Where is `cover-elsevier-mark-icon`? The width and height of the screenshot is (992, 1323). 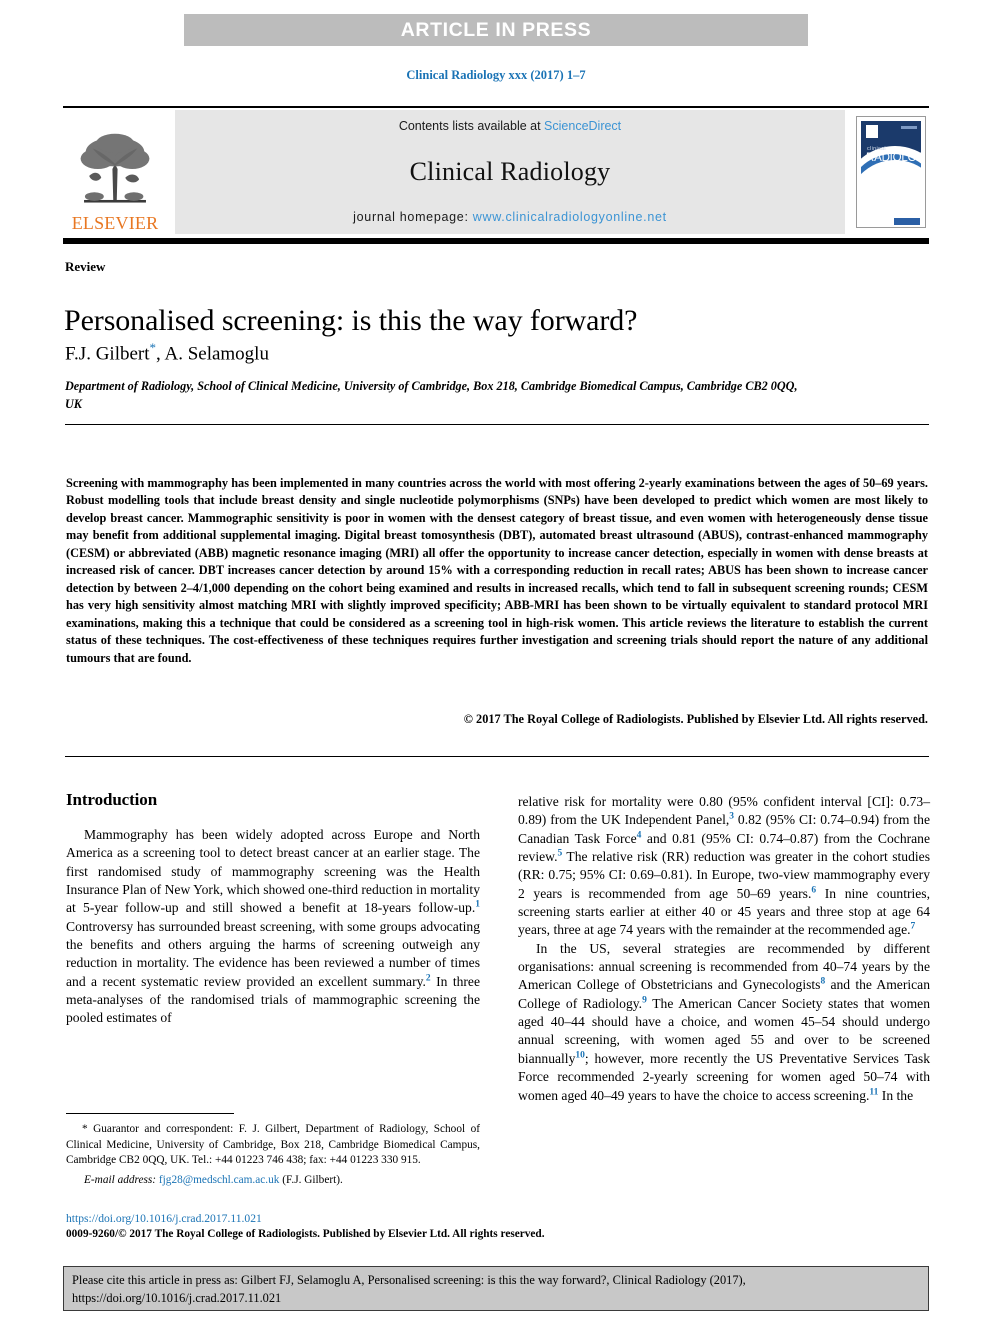
cover-elsevier-mark-icon is located at coordinates (872, 131).